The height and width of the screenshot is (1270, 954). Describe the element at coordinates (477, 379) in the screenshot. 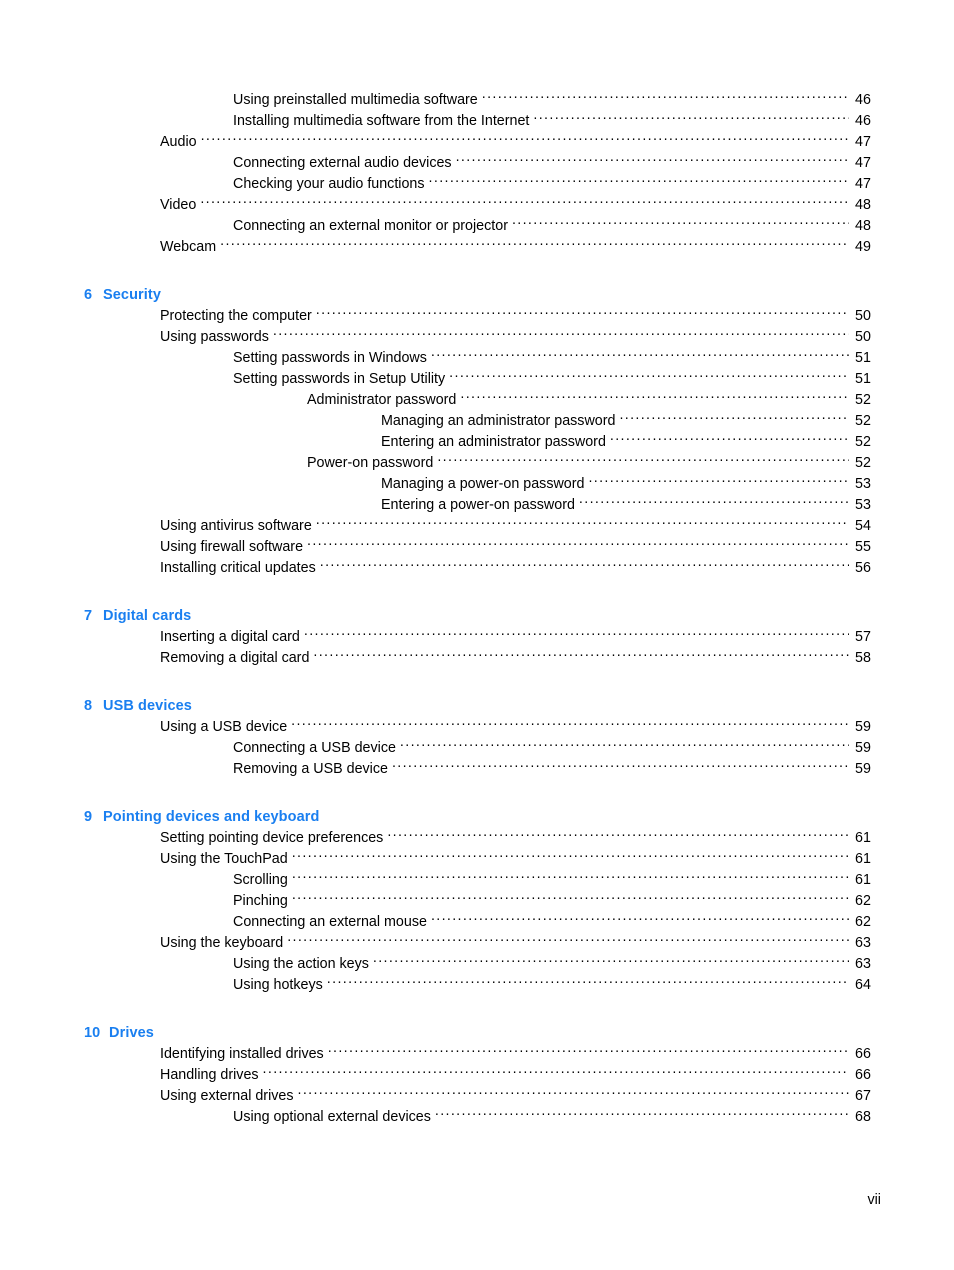

I see `toc-entry: Setting passwords in Setup Utility 51` at that location.